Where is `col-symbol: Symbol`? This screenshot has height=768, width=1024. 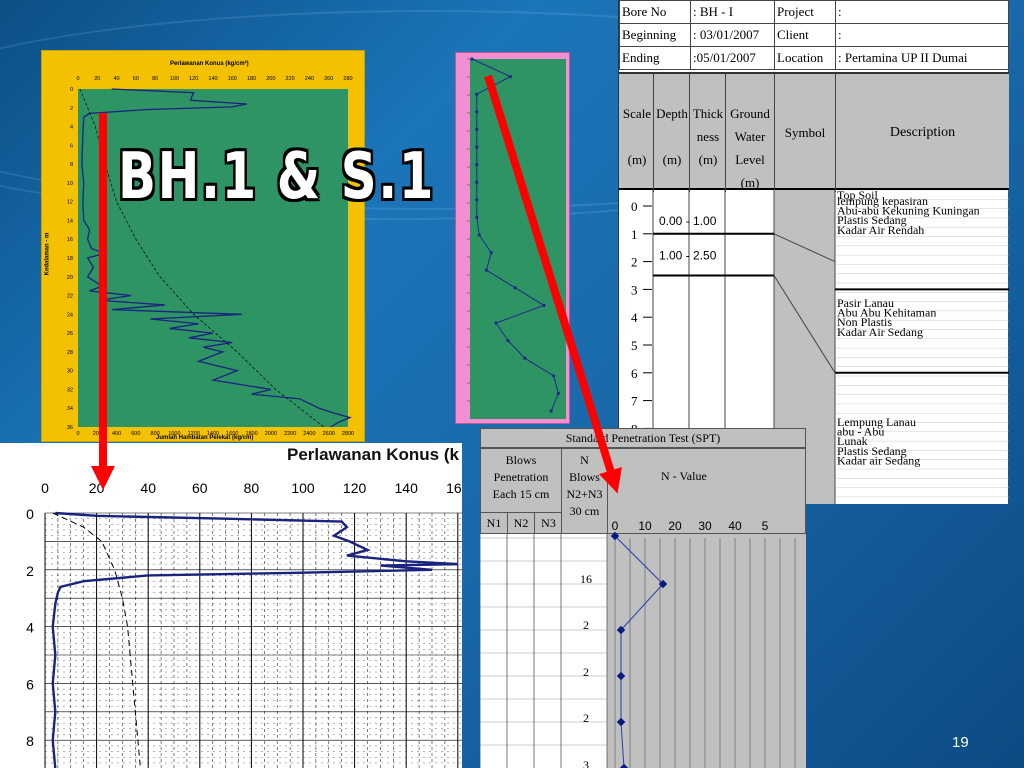 col-symbol: Symbol is located at coordinates (805, 132).